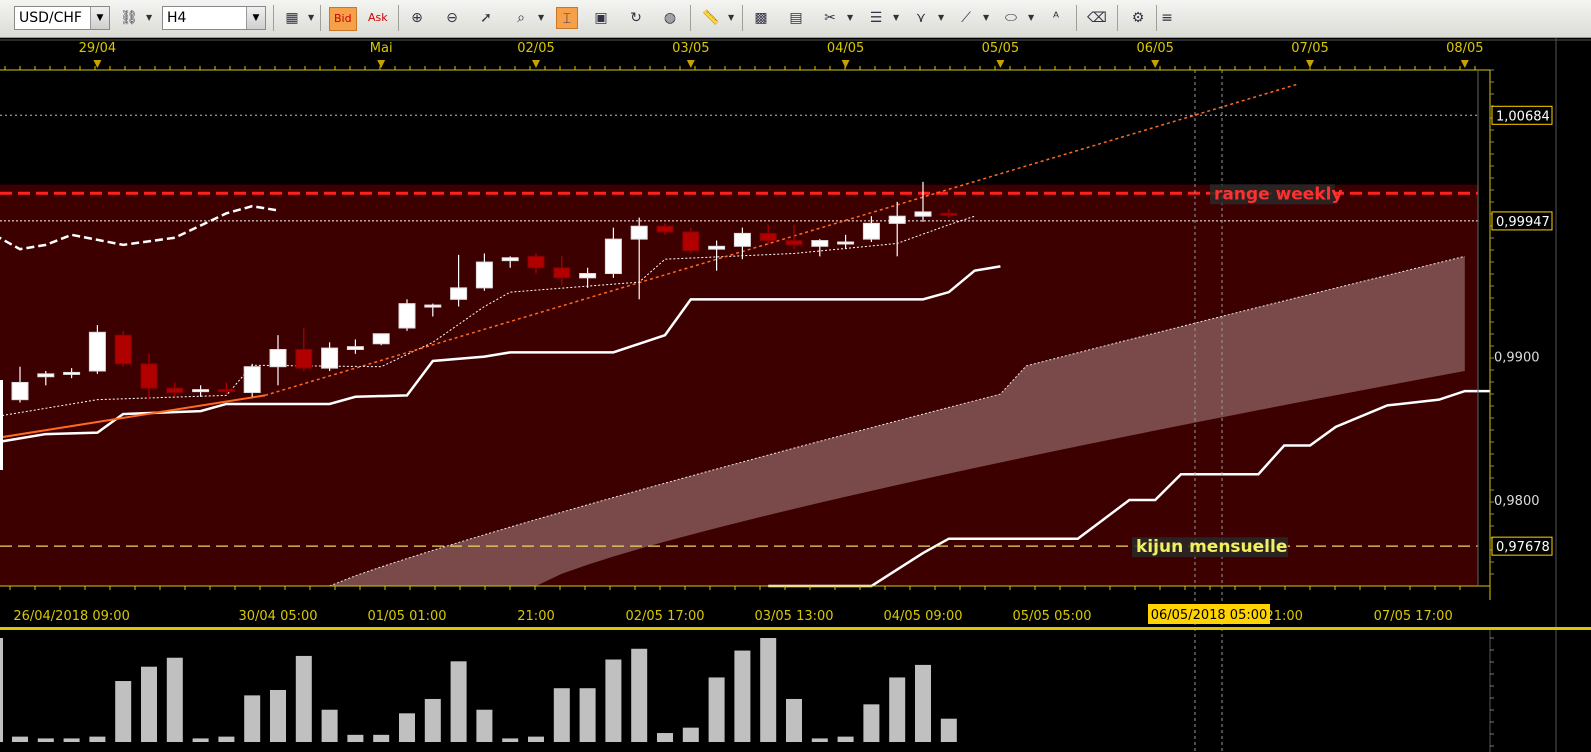  I want to click on zoom-out-icon: ⊖, so click(452, 18).